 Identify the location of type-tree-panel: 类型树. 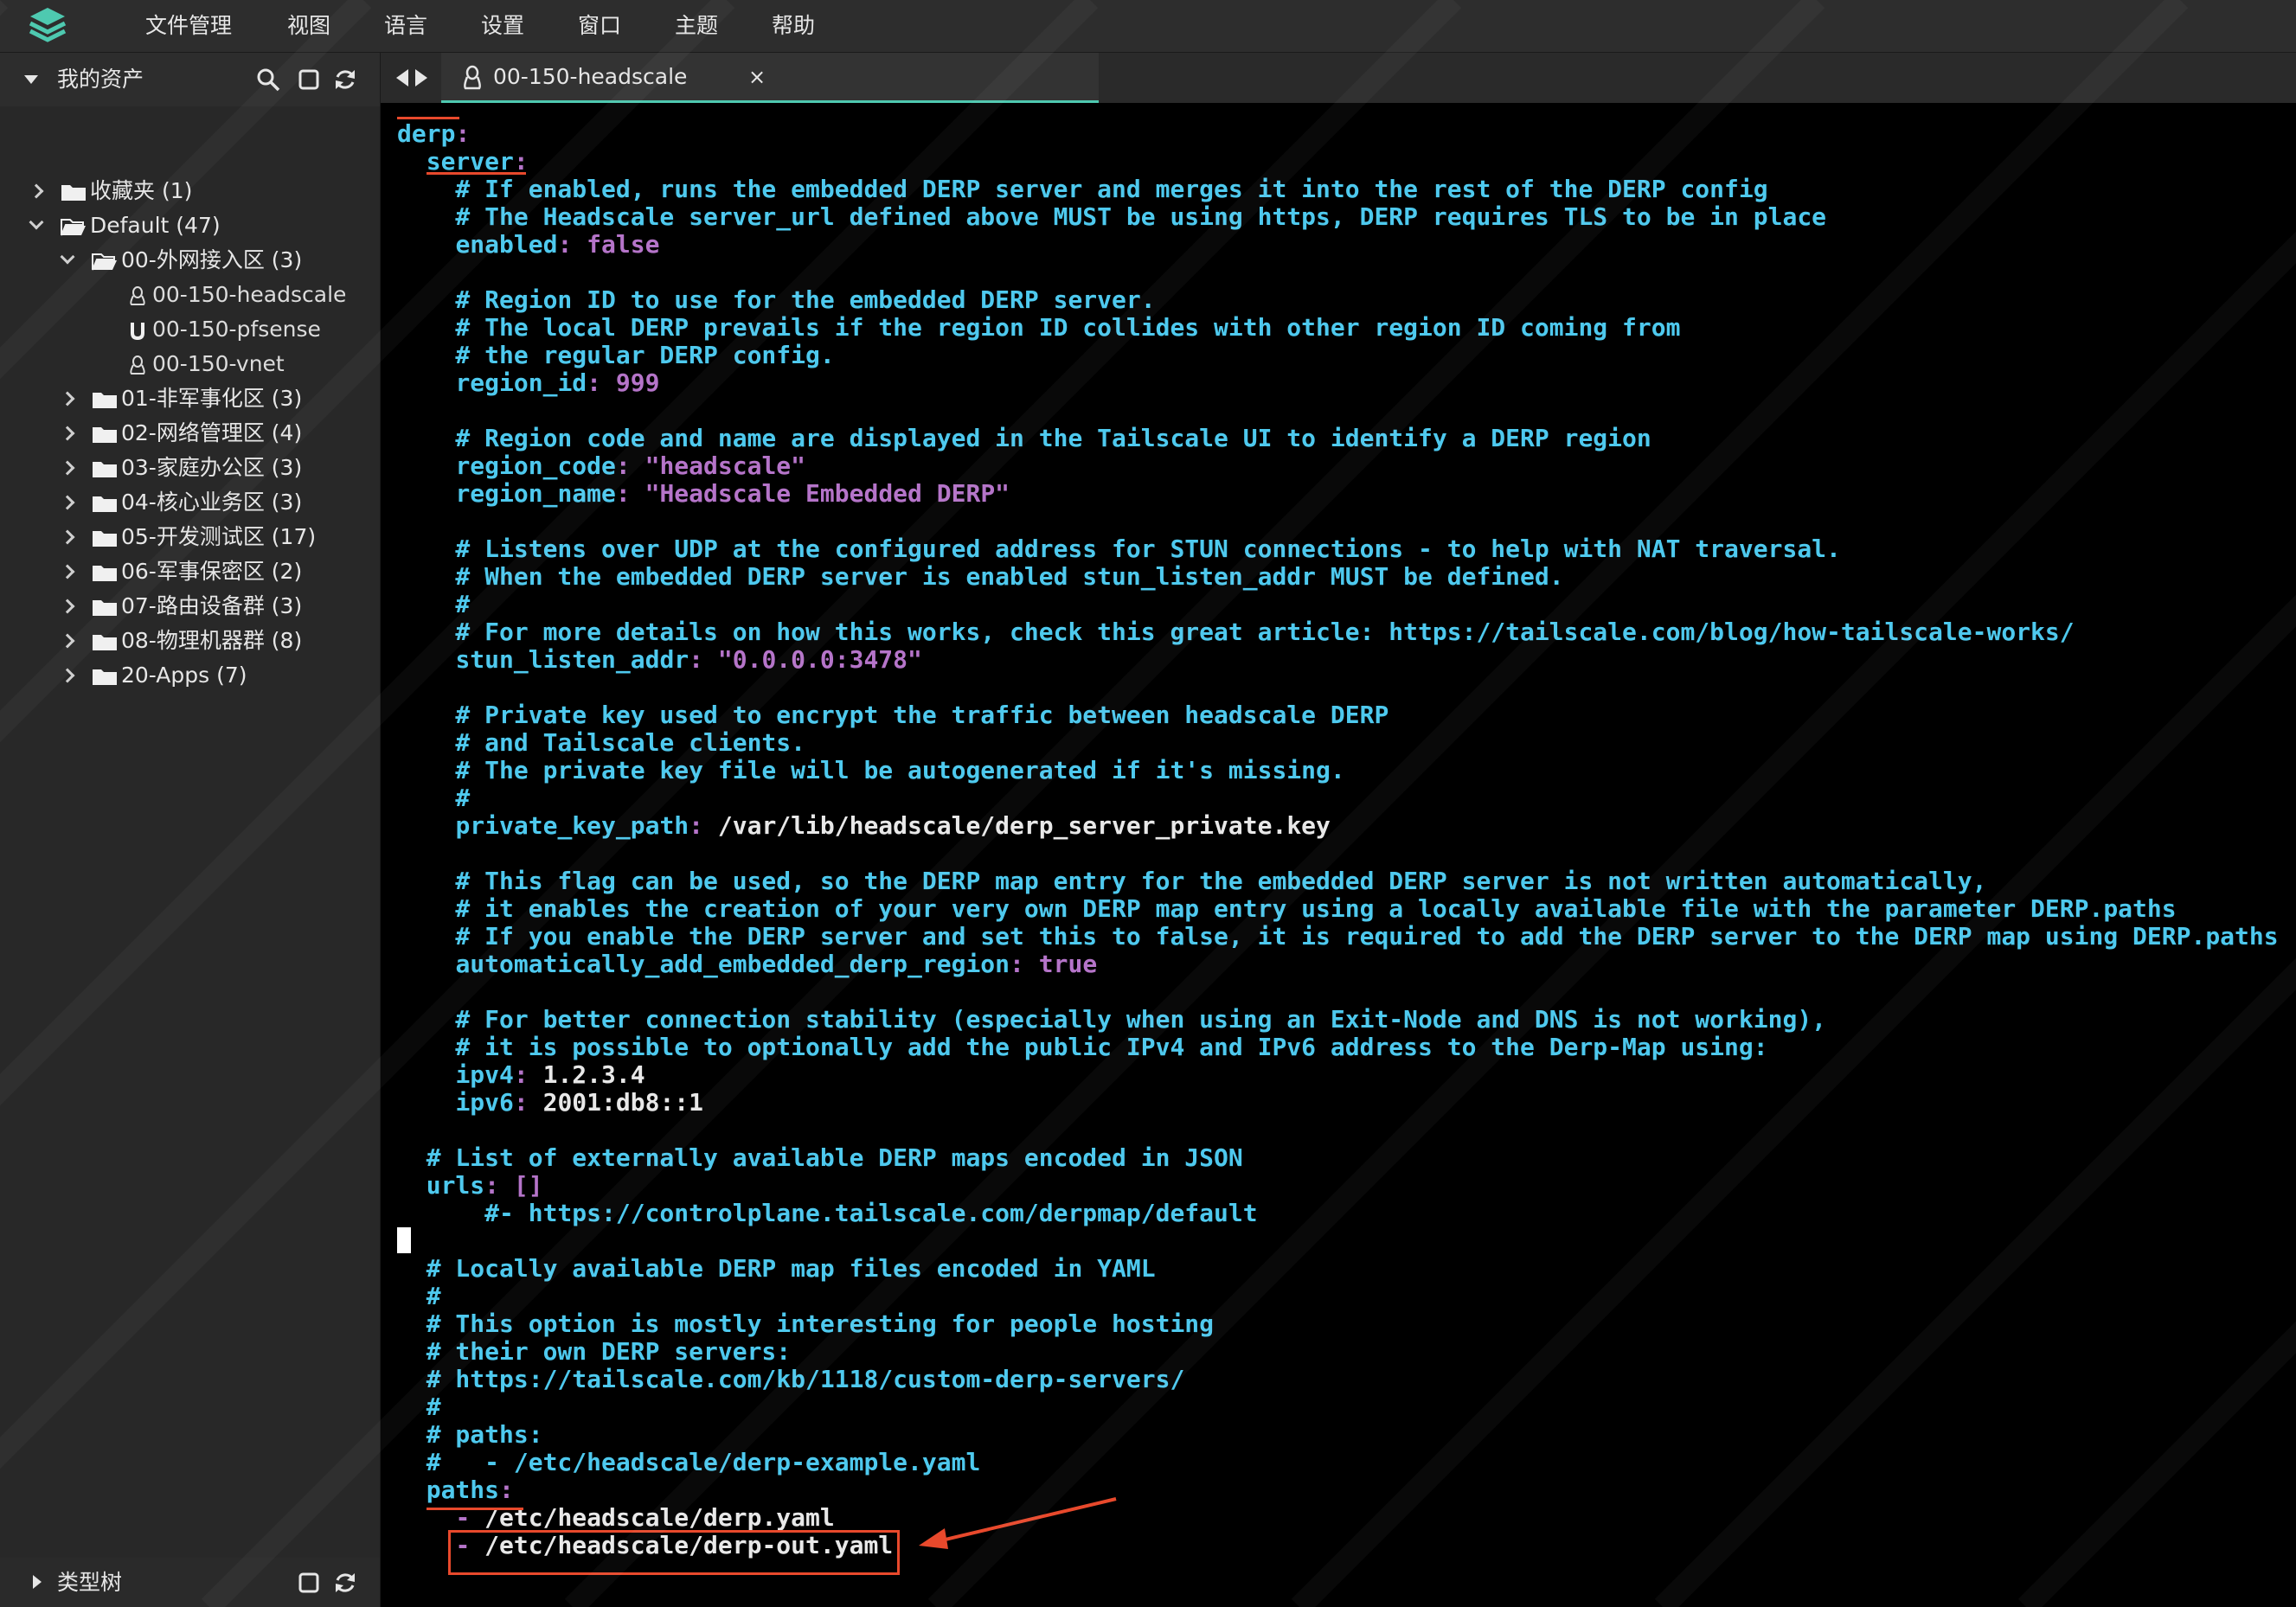
(190, 1583).